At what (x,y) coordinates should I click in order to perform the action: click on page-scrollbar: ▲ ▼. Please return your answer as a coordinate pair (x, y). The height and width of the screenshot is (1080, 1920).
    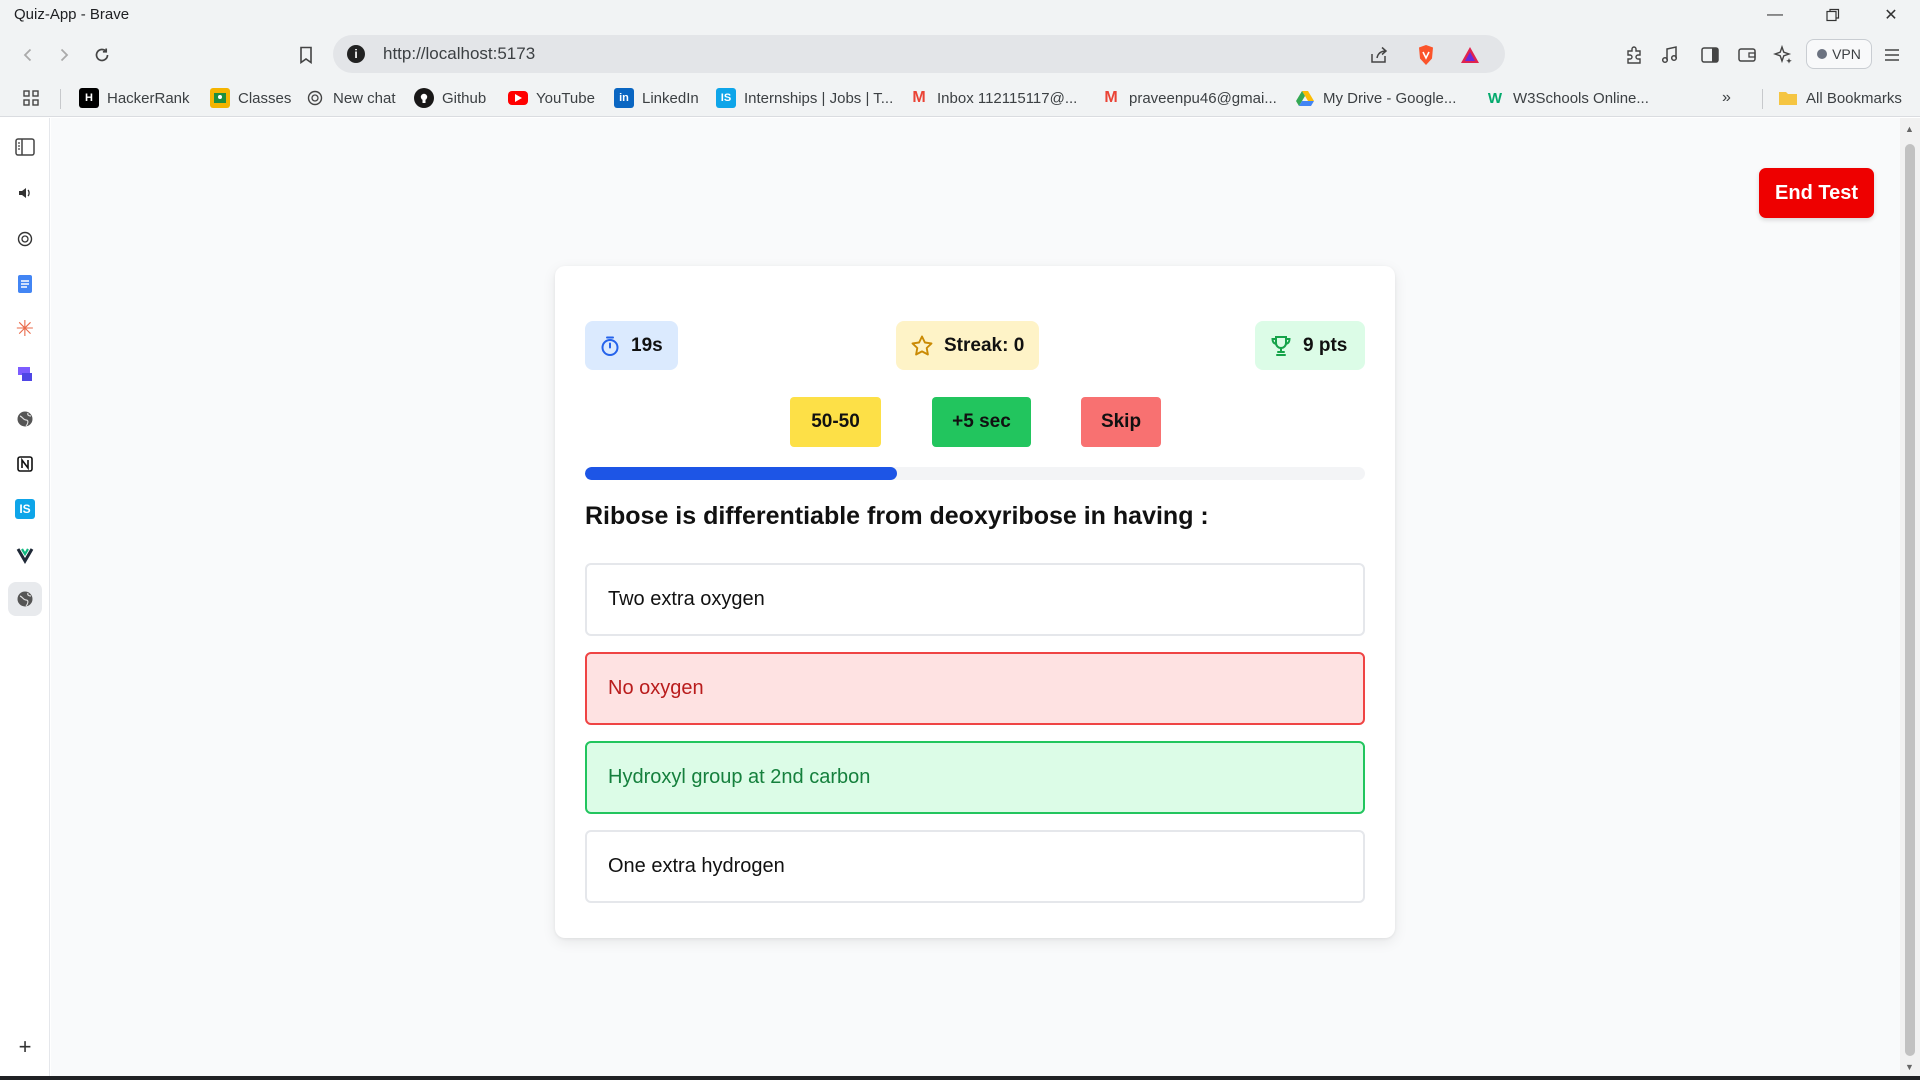
    Looking at the image, I should click on (1910, 599).